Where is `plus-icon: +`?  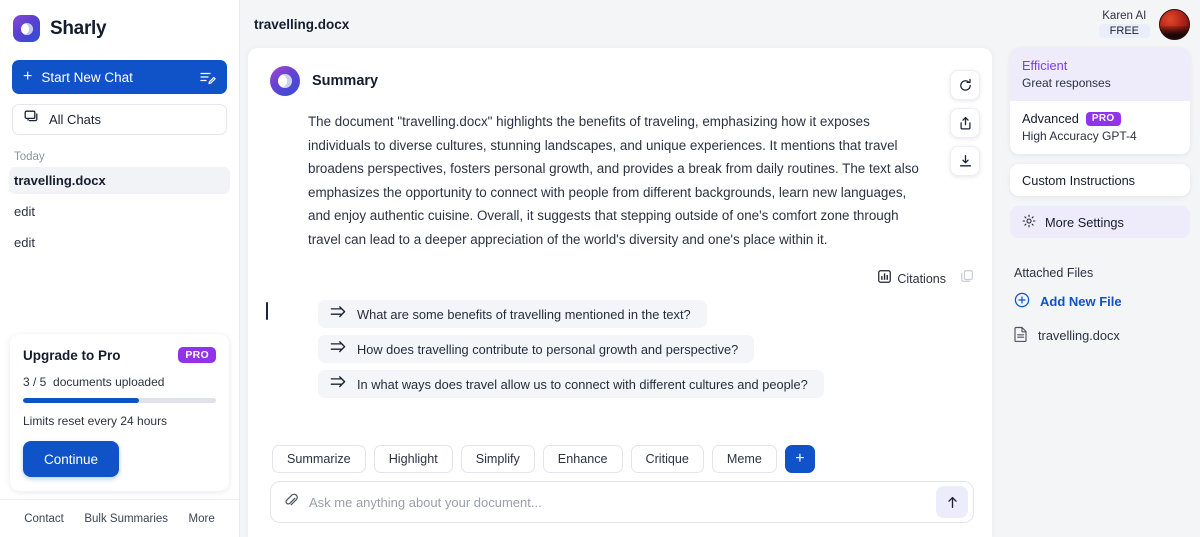
plus-icon: + is located at coordinates (28, 76).